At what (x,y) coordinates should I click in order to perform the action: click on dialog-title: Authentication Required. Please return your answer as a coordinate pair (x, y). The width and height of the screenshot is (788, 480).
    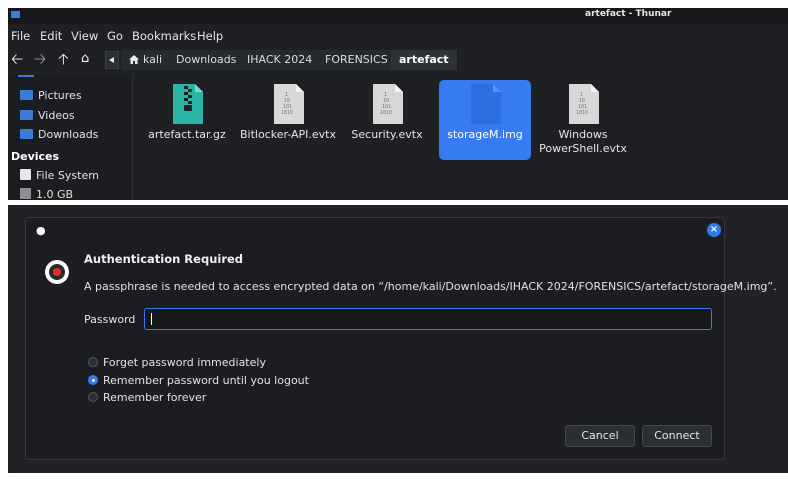
    Looking at the image, I should click on (164, 259).